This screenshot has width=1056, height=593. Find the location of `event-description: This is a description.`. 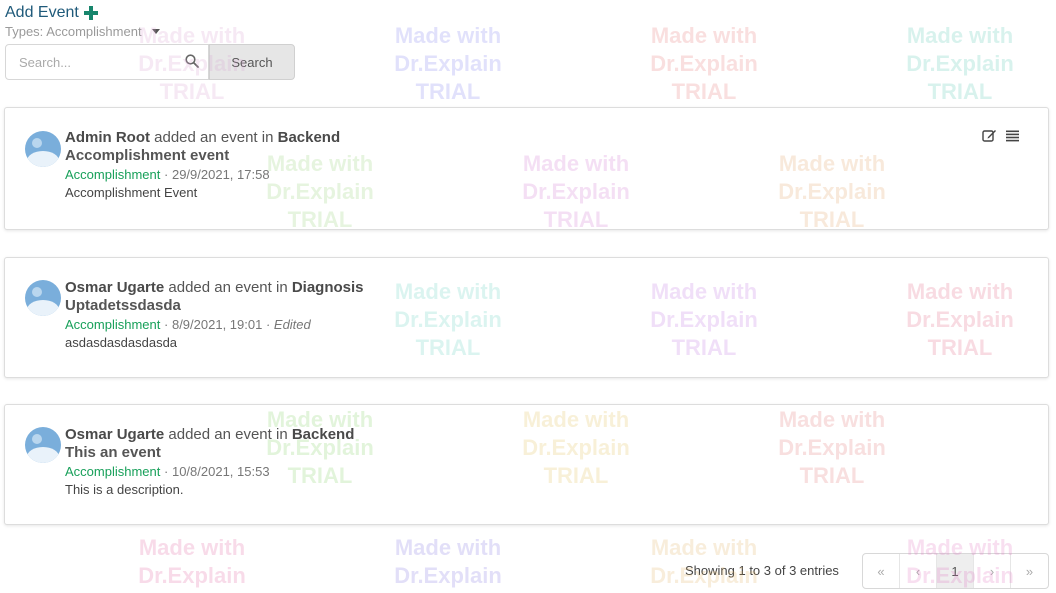

event-description: This is a description. is located at coordinates (124, 489).